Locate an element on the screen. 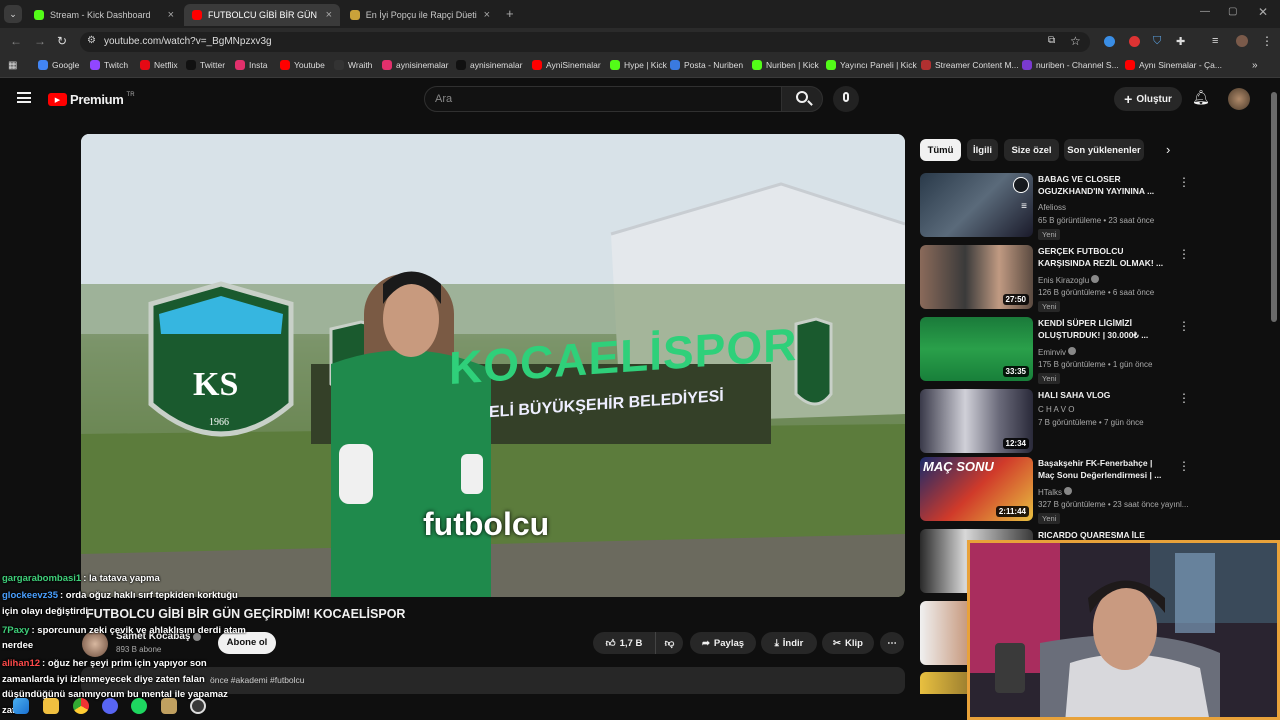  recommendation-channel: C H A V O is located at coordinates (1056, 409).